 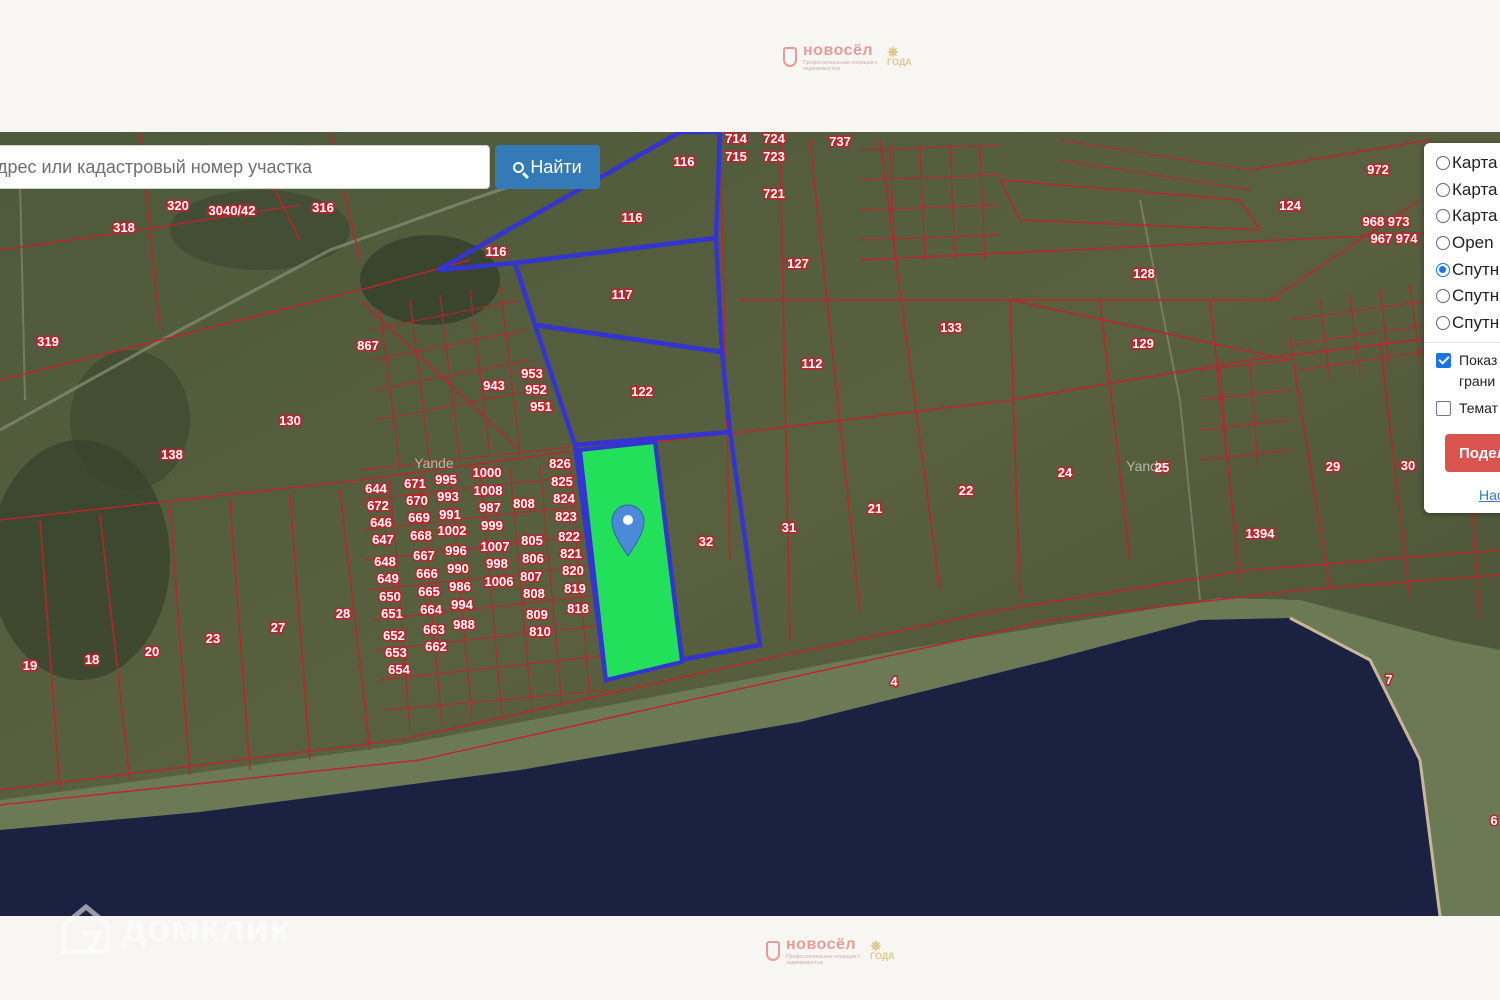 I want to click on parcel-number-label: 672, so click(x=378, y=505).